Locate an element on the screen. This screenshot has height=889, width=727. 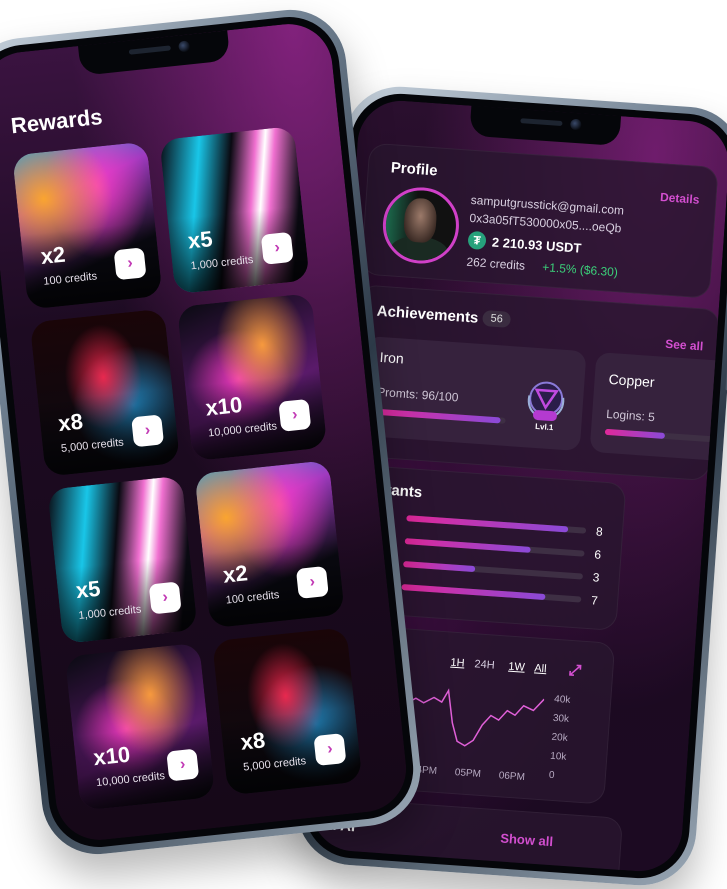
tab-24h: 24H is located at coordinates (484, 664).